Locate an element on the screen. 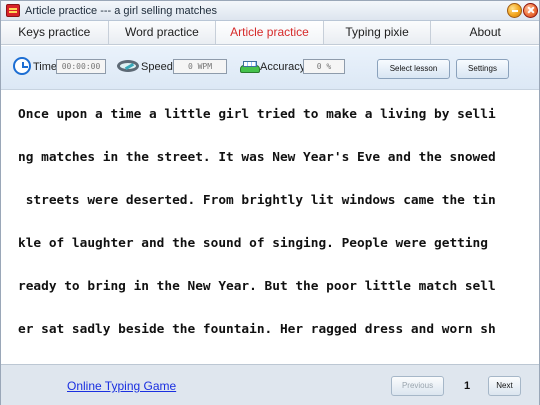 This screenshot has width=540, height=405. previous-button: Previous is located at coordinates (417, 386).